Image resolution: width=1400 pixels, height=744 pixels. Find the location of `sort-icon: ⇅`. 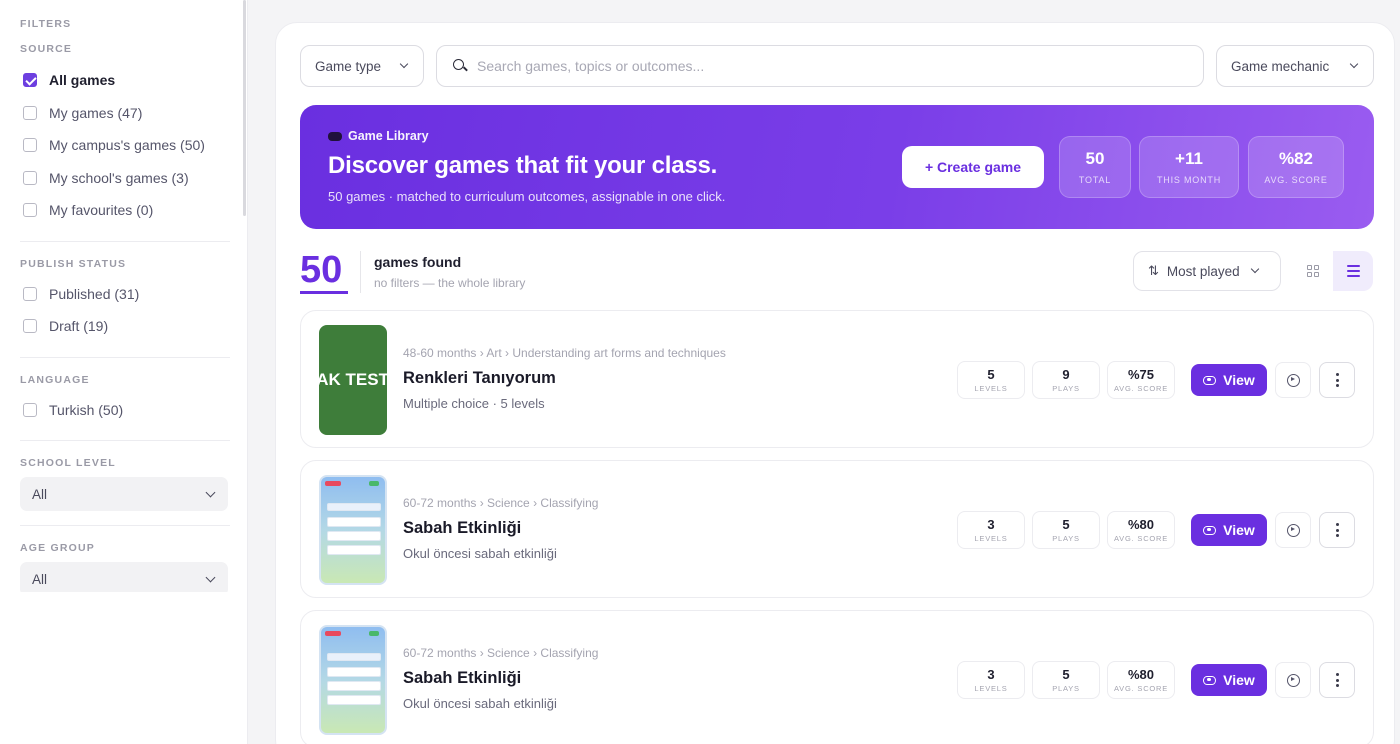

sort-icon: ⇅ is located at coordinates (1153, 270).